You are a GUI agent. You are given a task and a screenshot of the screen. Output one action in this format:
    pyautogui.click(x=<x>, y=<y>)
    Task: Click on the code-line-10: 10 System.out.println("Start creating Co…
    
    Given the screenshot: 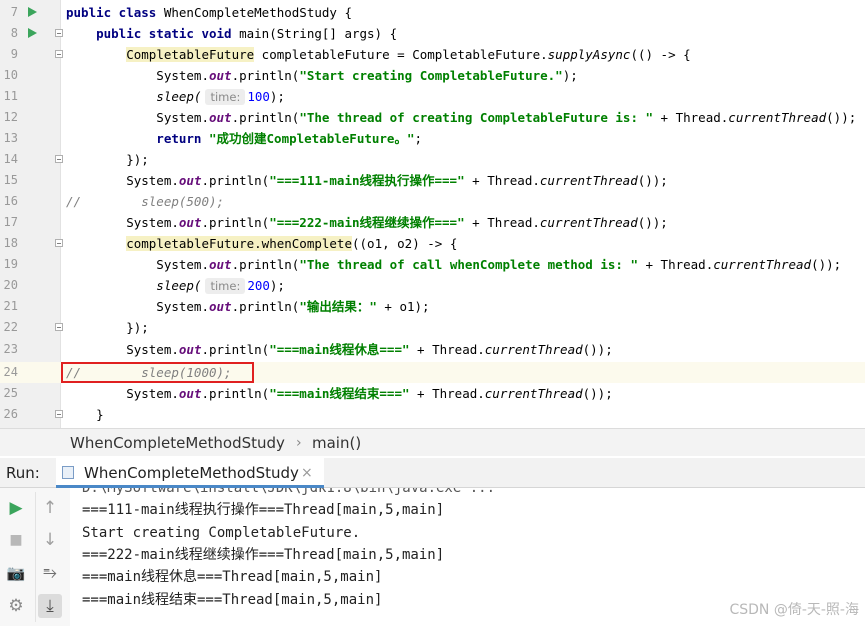 What is the action you would take?
    pyautogui.click(x=432, y=75)
    